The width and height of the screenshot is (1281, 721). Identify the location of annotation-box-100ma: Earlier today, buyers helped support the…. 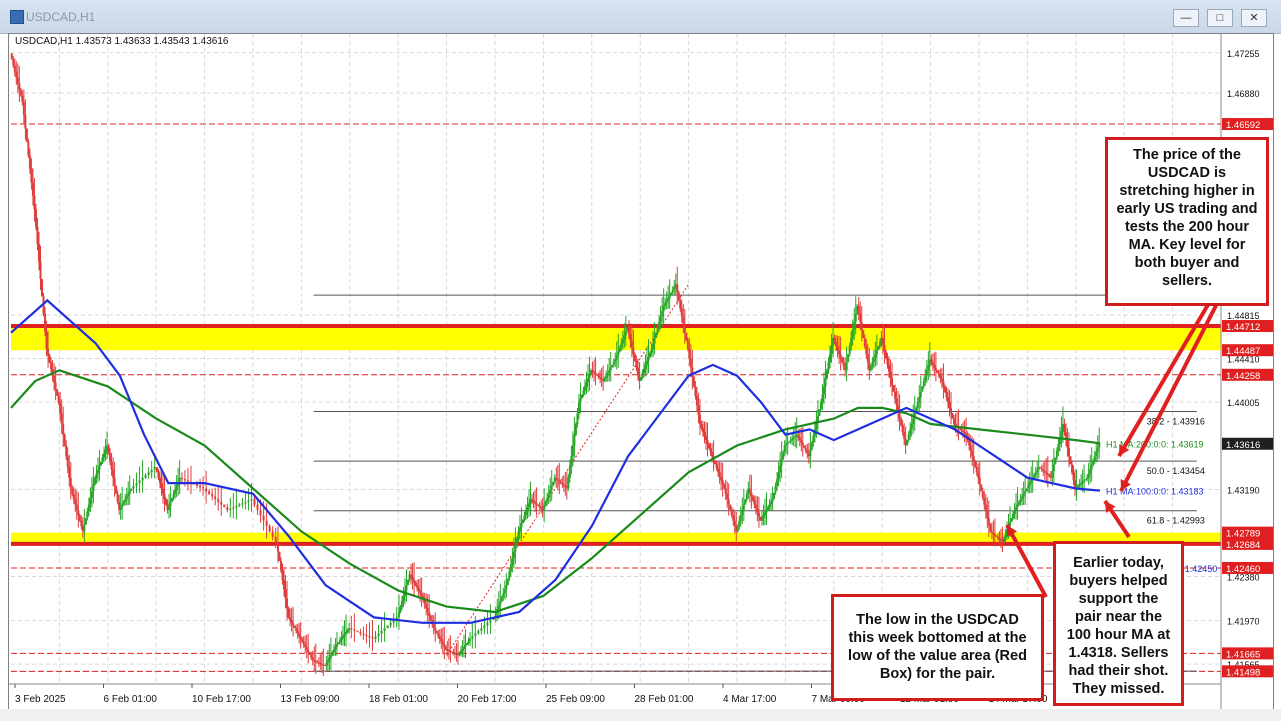
(1118, 623).